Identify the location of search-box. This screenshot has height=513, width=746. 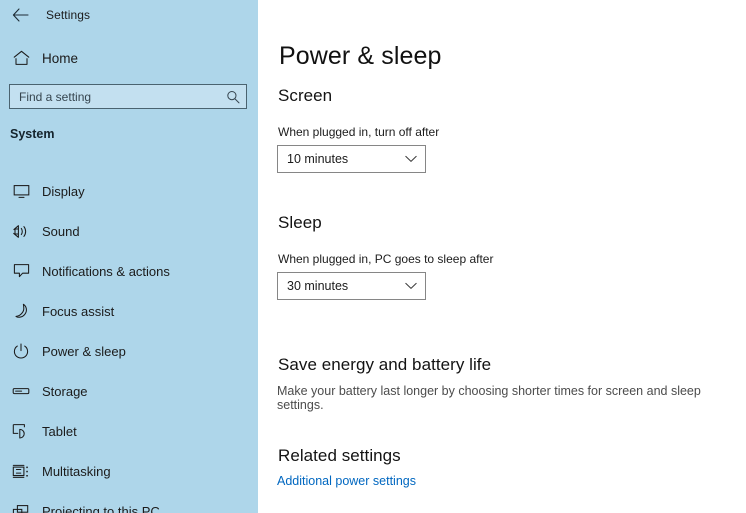
(128, 96).